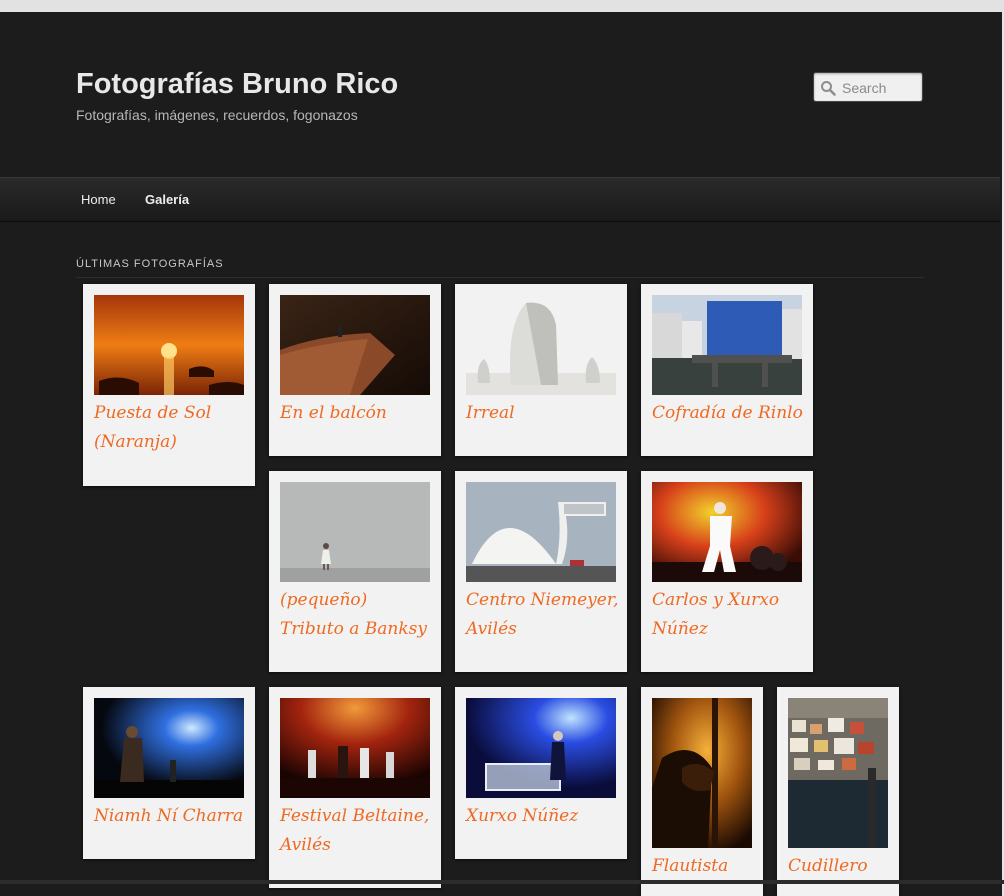  I want to click on photo-caption: Festival Beltaine, Avilés, so click(355, 830).